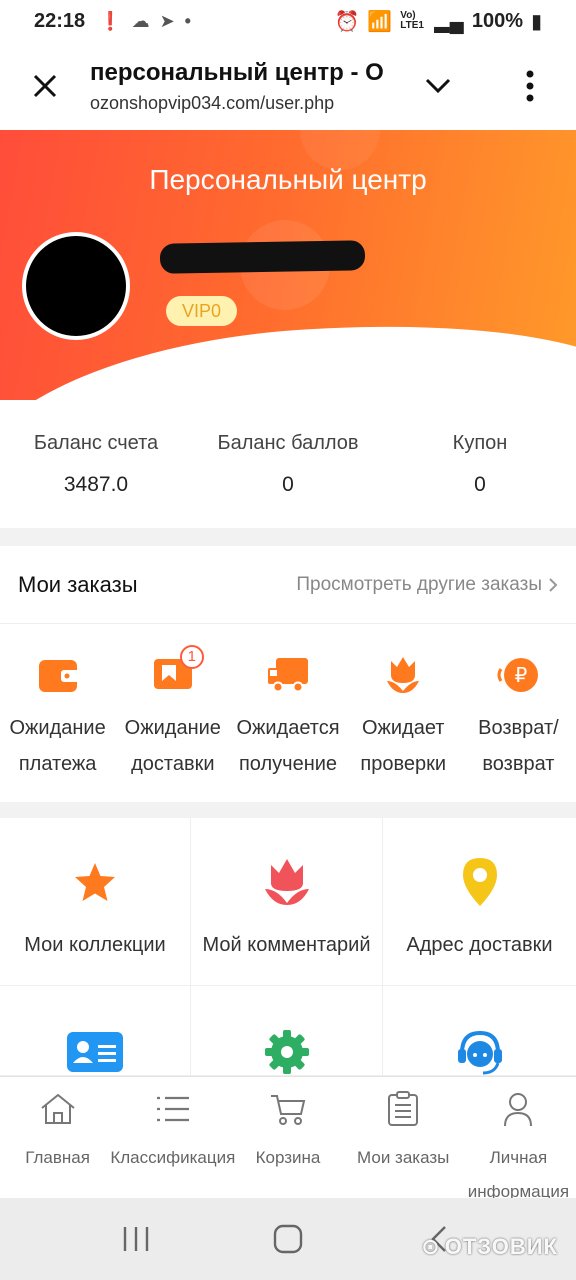 Image resolution: width=576 pixels, height=1280 pixels. Describe the element at coordinates (479, 1052) in the screenshot. I see `support-agent-icon` at that location.